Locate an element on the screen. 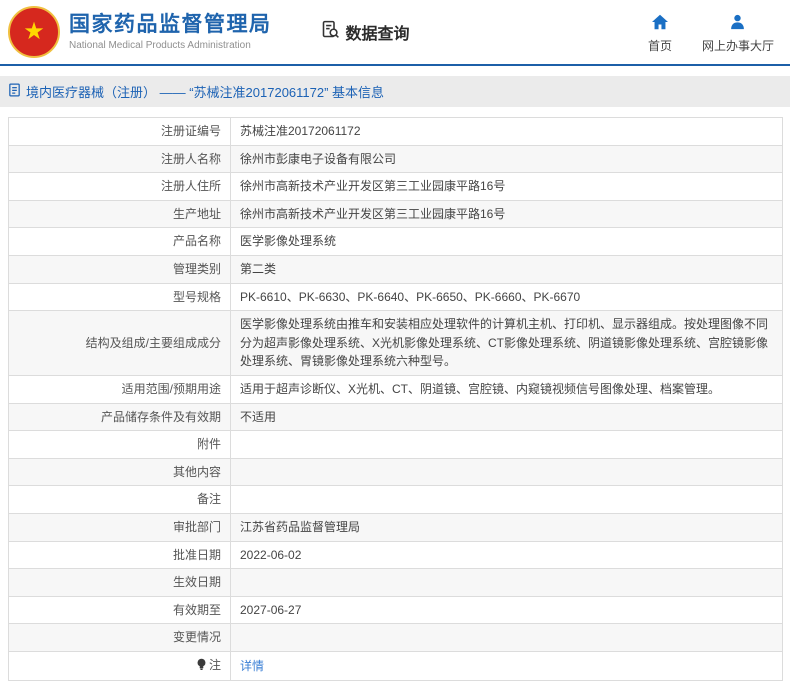 The height and width of the screenshot is (681, 790). row-value: 不适用 is located at coordinates (506, 417).